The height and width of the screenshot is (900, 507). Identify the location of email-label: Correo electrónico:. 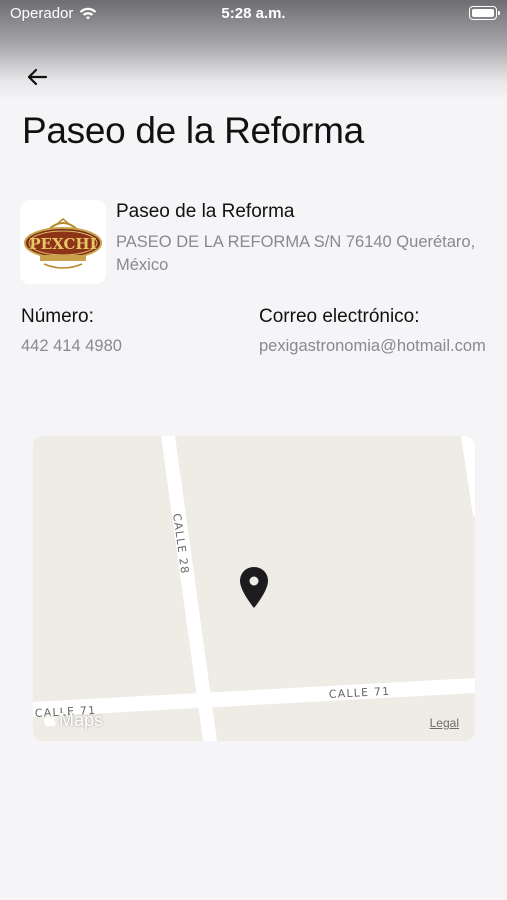
(339, 316).